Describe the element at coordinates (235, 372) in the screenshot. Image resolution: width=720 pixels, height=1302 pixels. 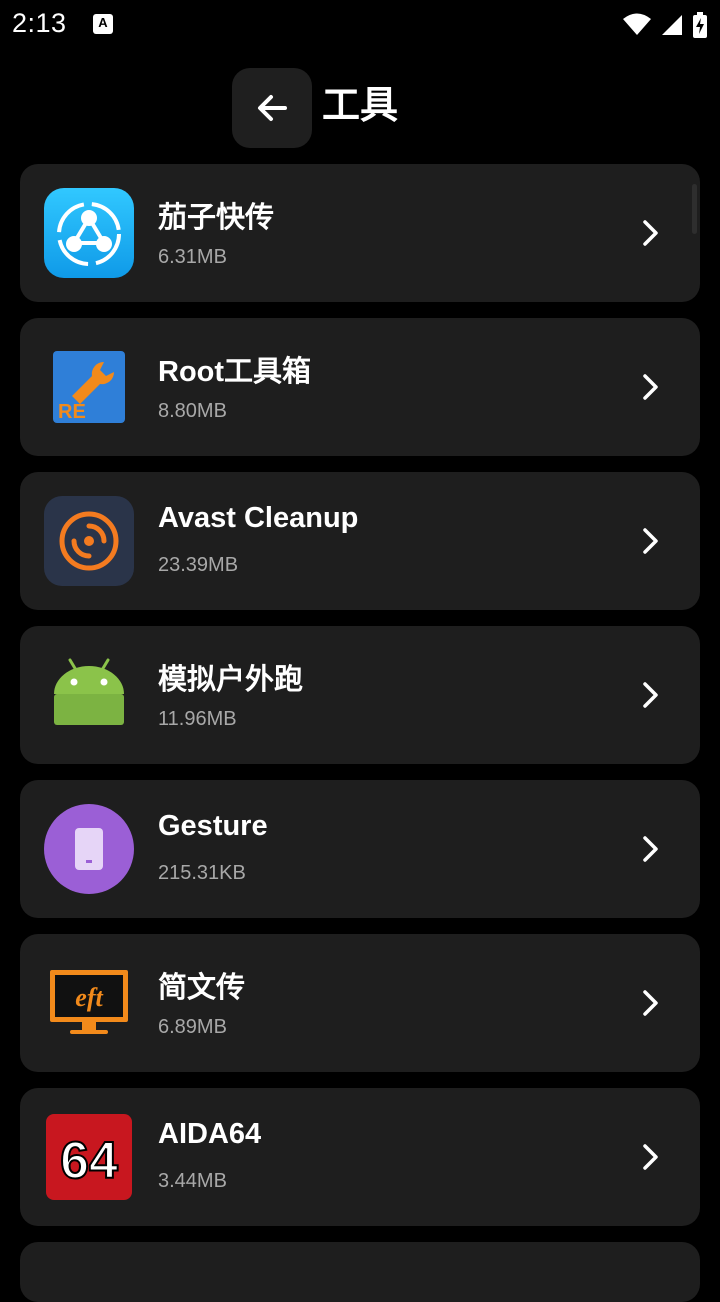
I see `app-name: Root工具箱` at that location.